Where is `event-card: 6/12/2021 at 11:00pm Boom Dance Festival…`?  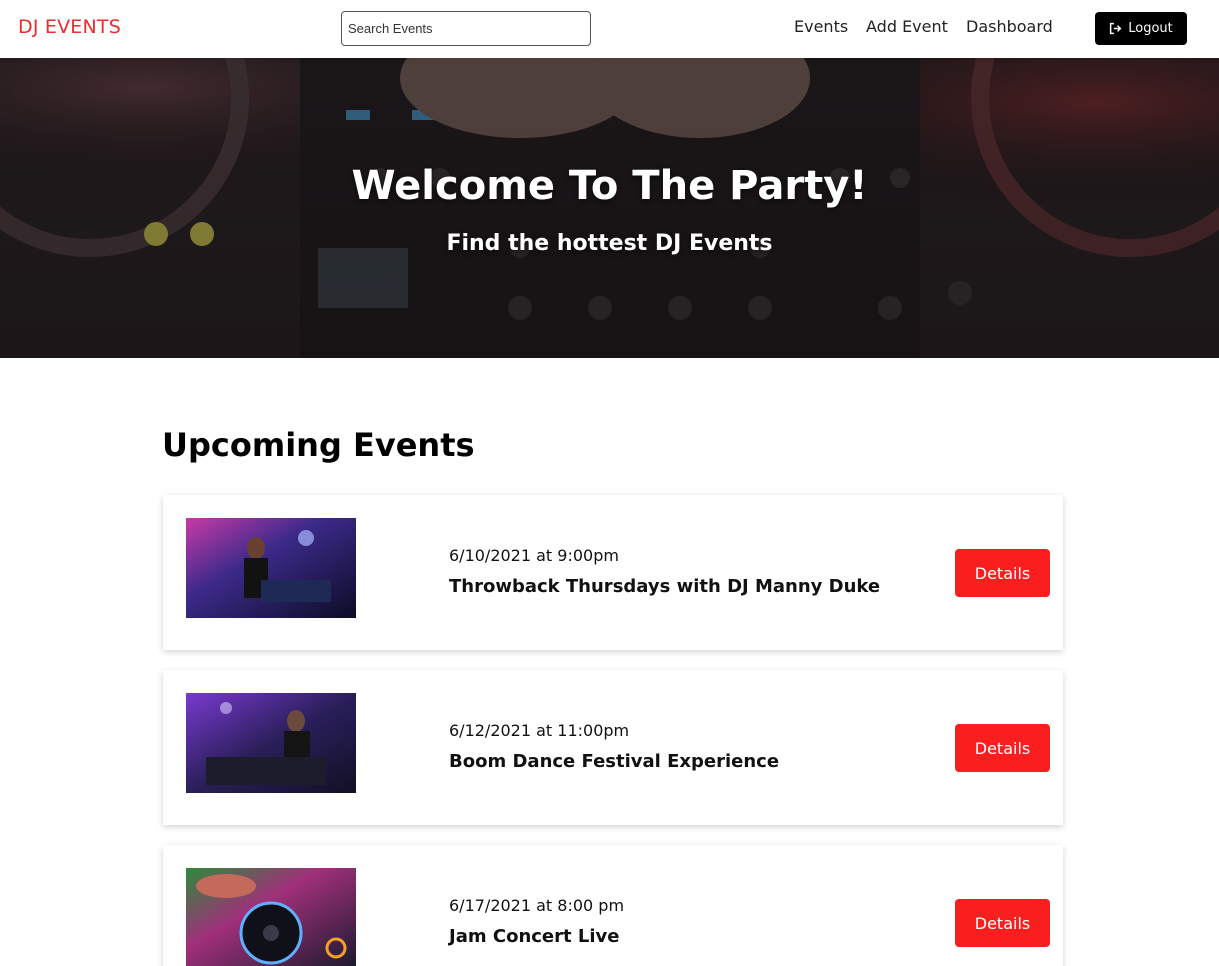 event-card: 6/12/2021 at 11:00pm Boom Dance Festival… is located at coordinates (613, 747).